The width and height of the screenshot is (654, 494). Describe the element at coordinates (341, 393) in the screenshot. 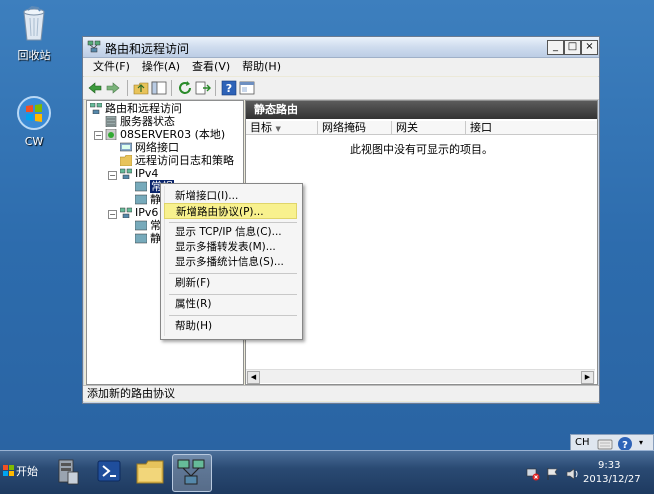

I see `status-bar: 添加新的路由协议` at that location.